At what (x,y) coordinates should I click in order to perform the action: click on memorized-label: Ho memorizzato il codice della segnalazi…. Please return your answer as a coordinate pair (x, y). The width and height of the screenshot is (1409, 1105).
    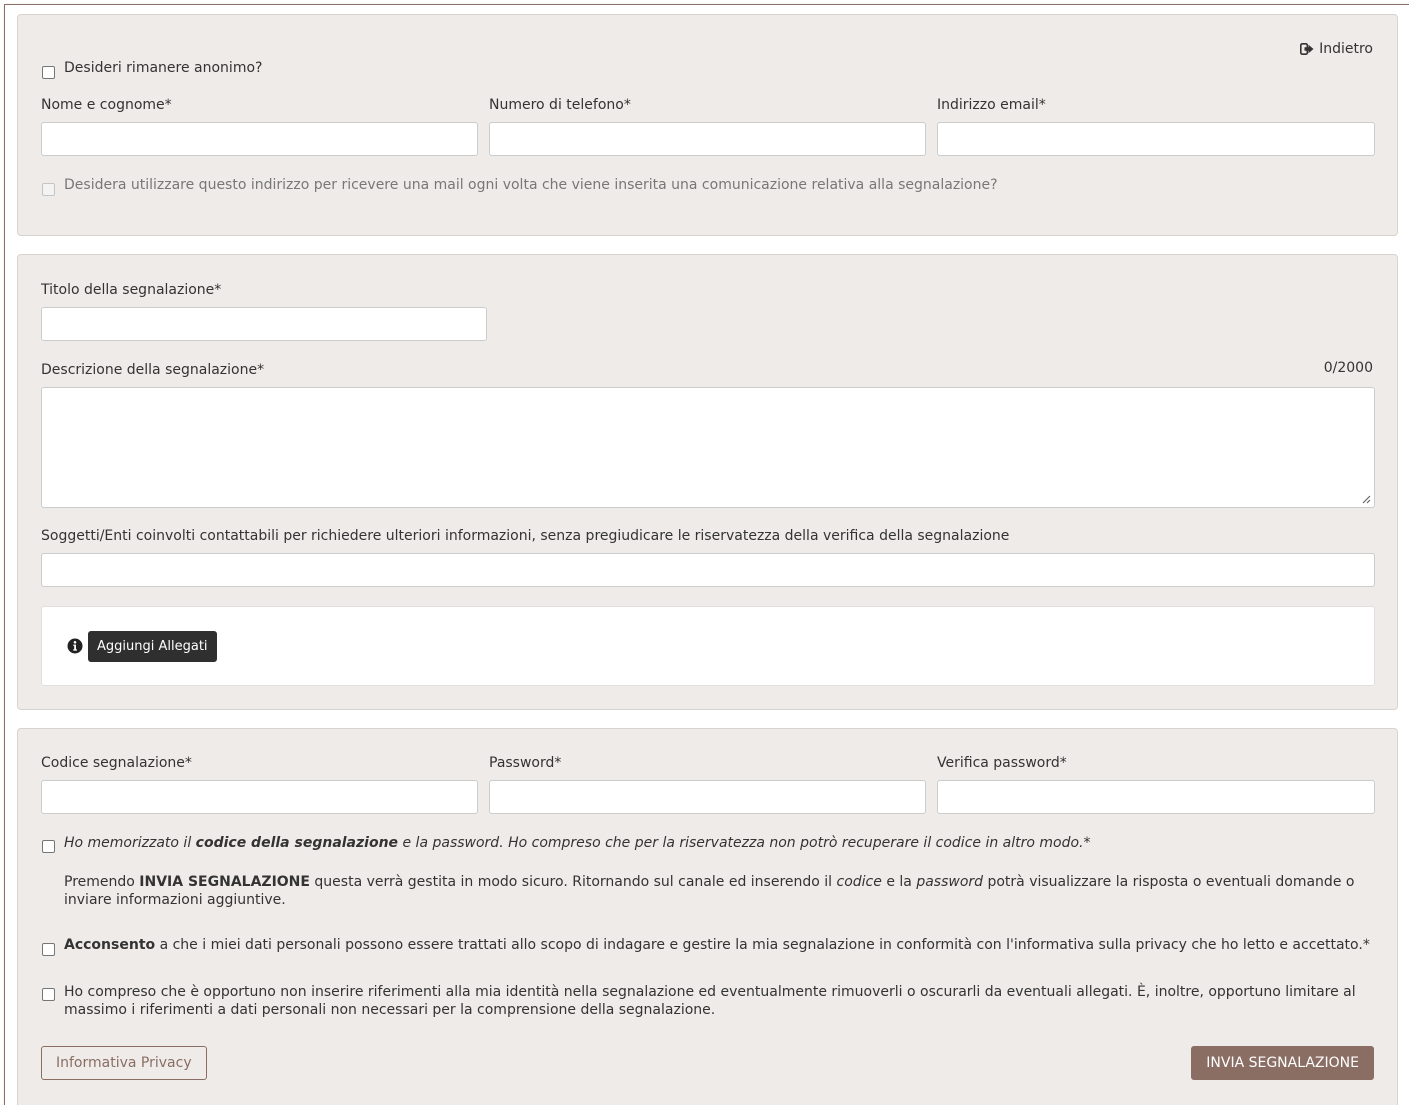
    Looking at the image, I should click on (577, 843).